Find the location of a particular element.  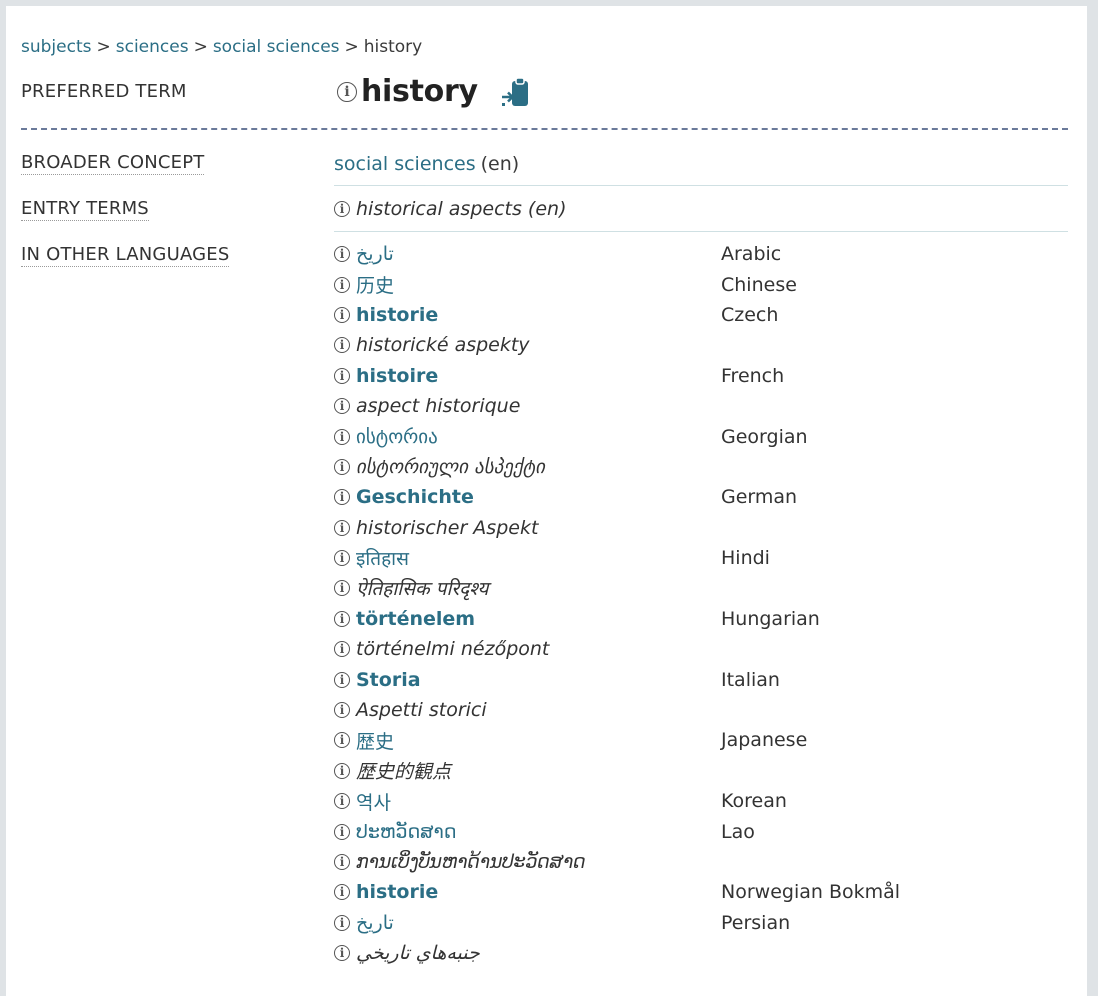

language-row: i Geschichte German is located at coordinates (701, 497).